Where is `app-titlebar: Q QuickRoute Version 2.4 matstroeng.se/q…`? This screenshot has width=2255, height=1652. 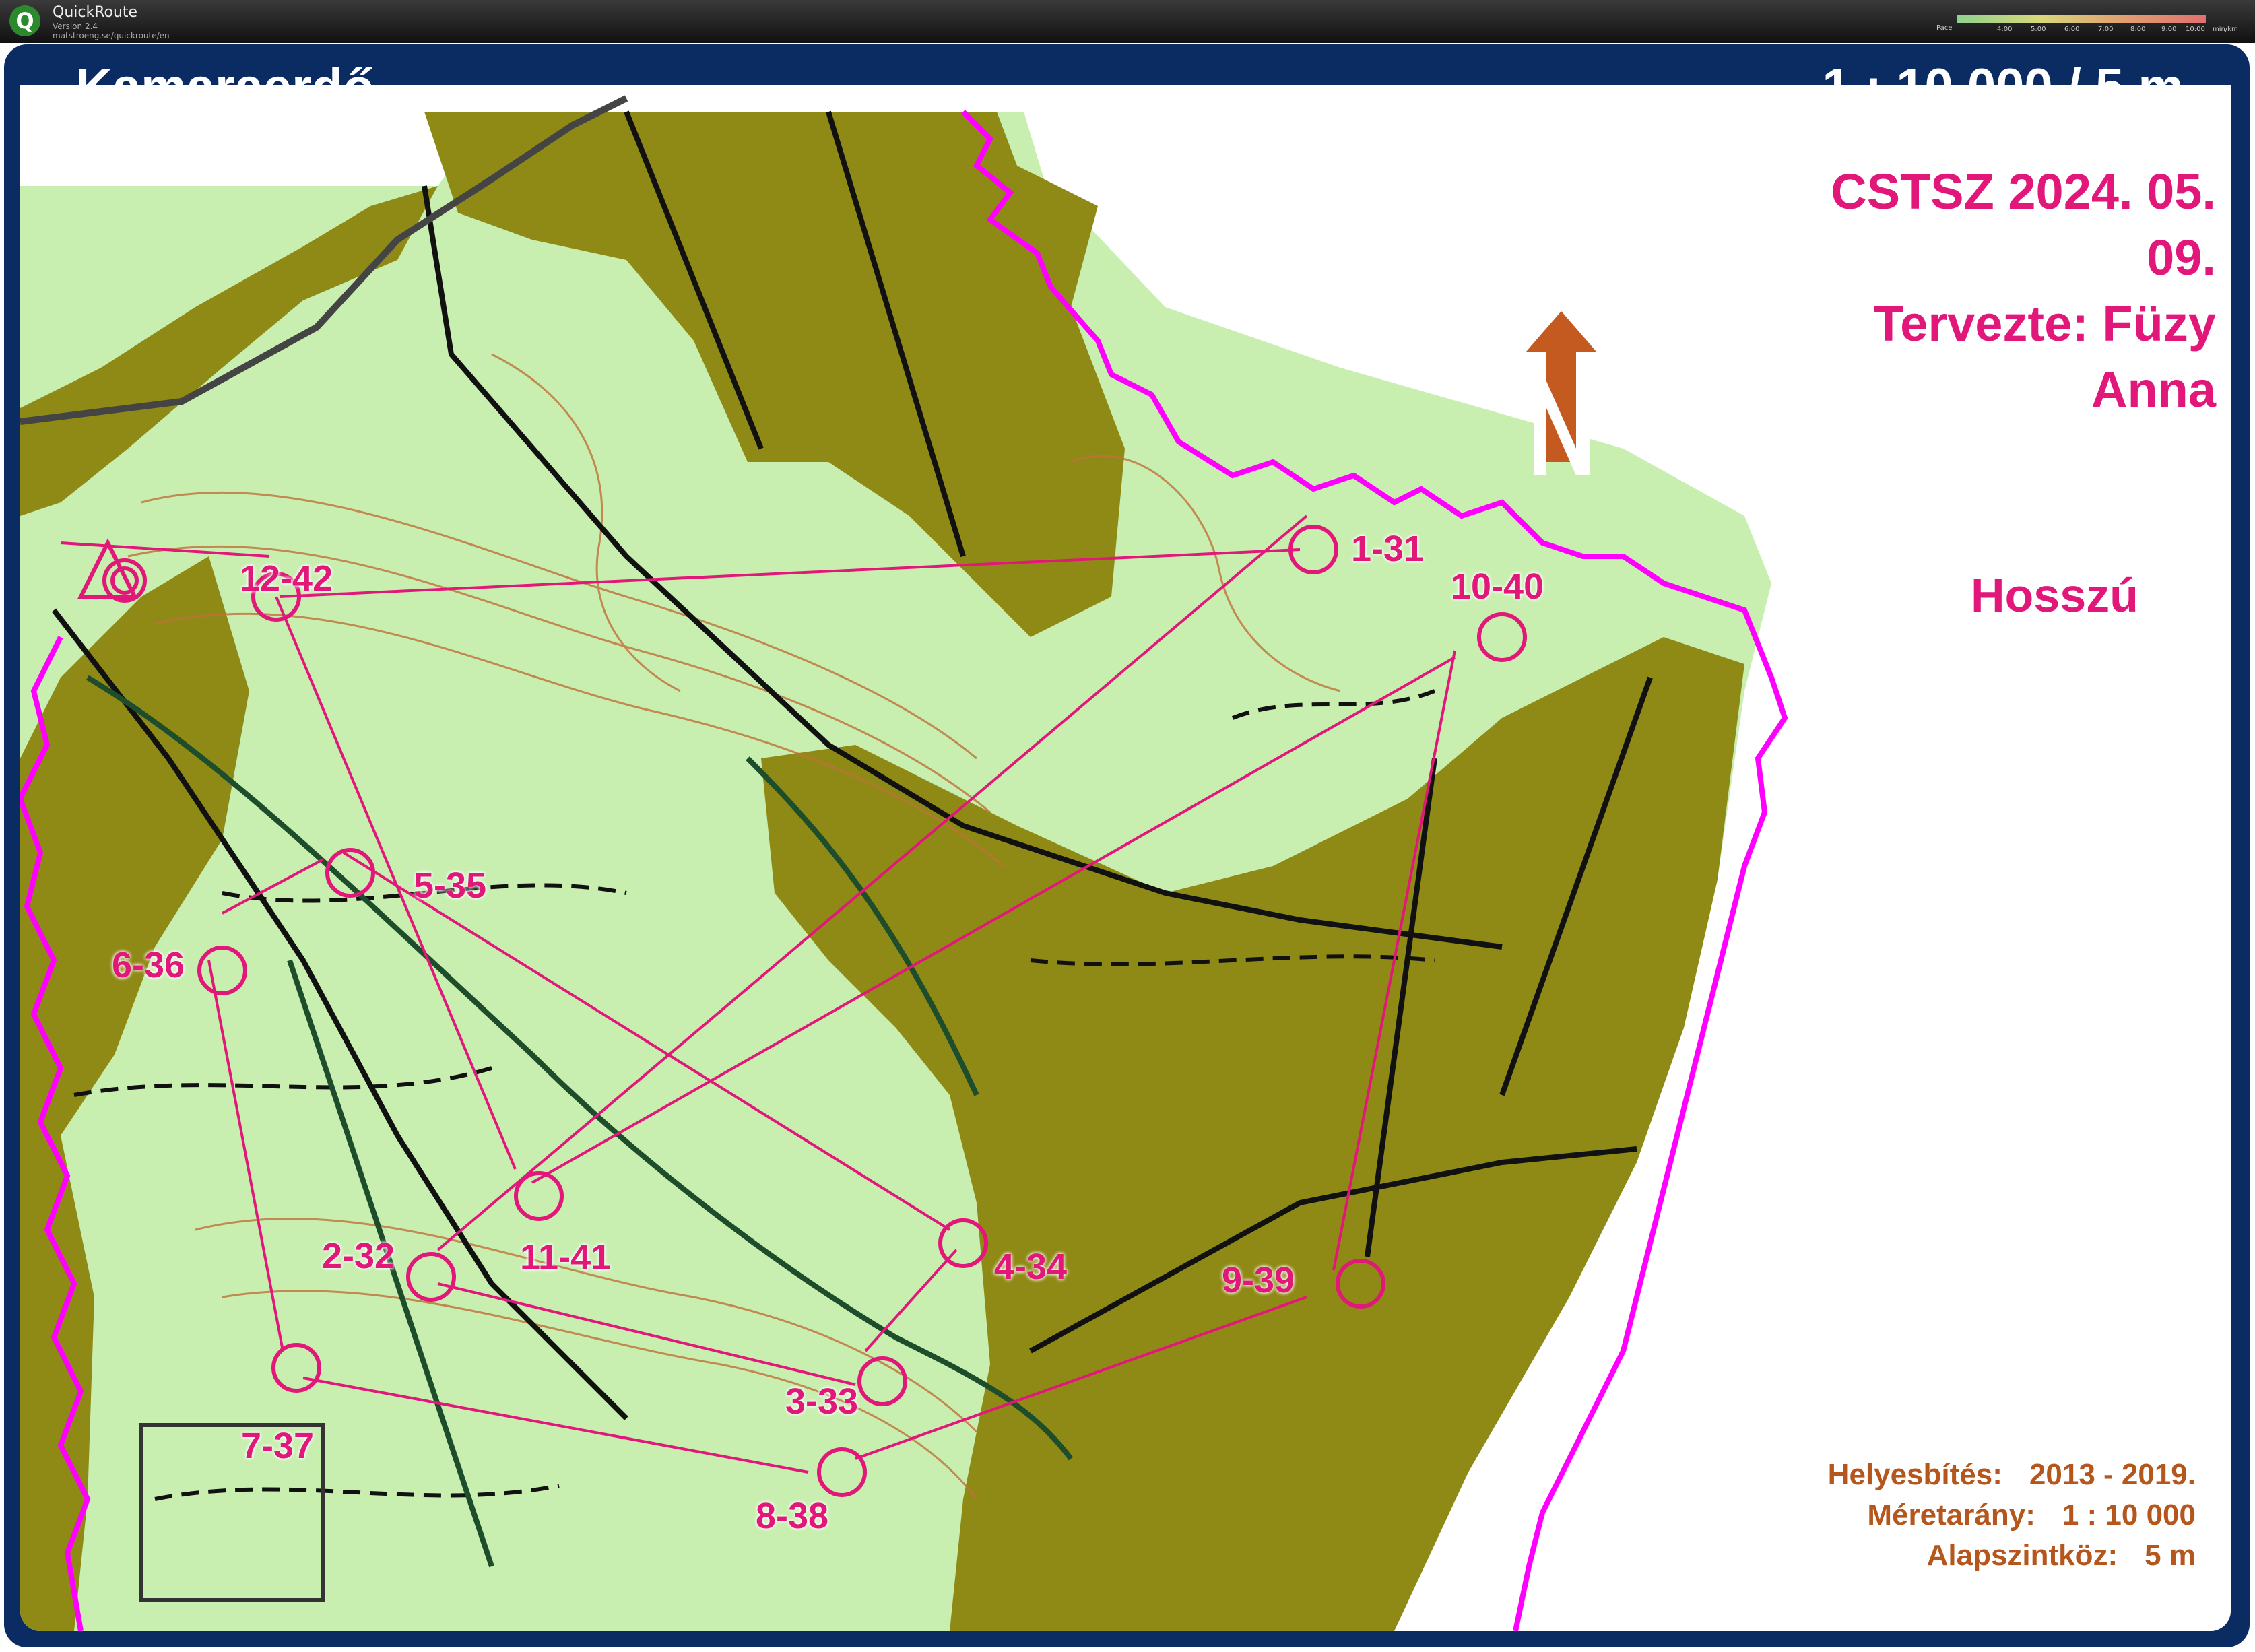 app-titlebar: Q QuickRoute Version 2.4 matstroeng.se/q… is located at coordinates (1127, 21).